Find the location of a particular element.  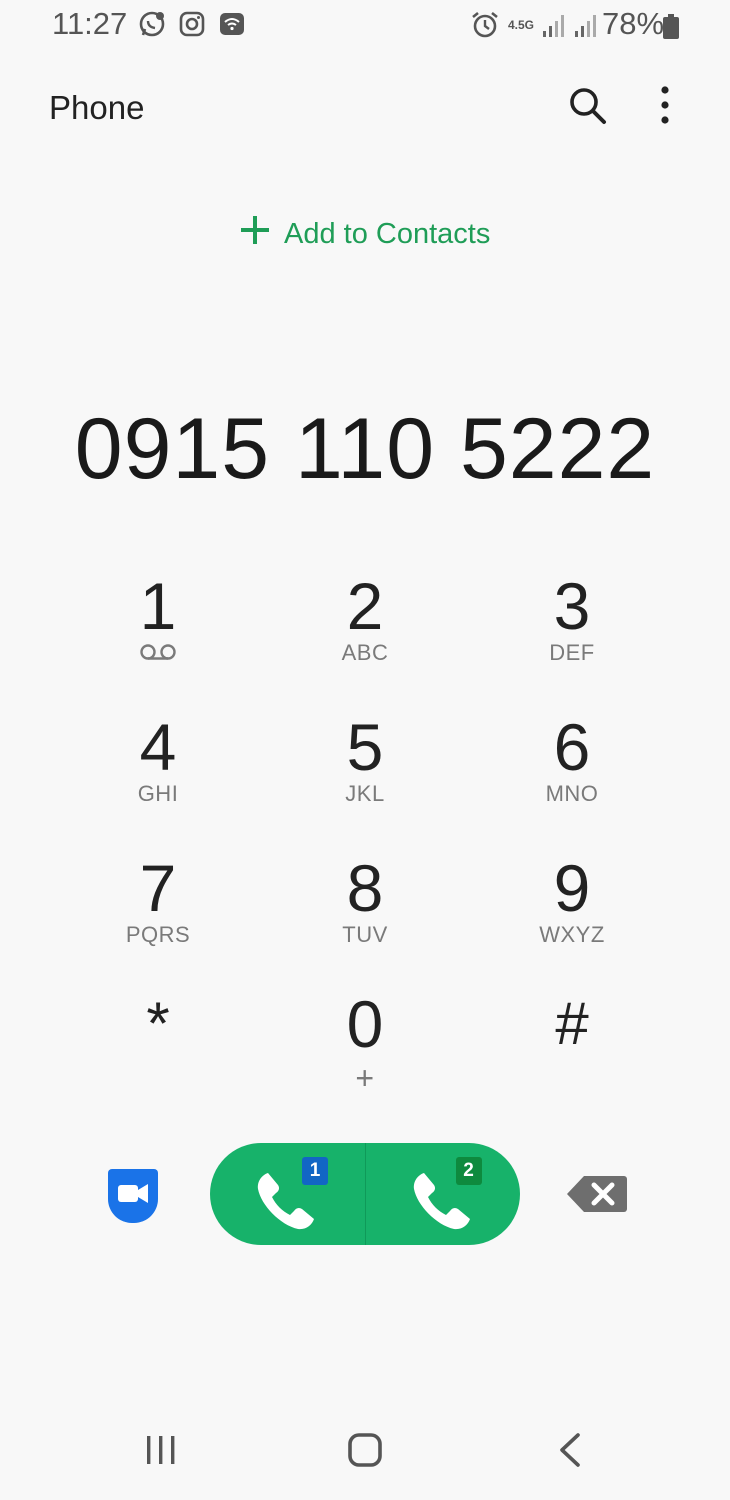

call-button-group: 1 2 is located at coordinates (365, 1194).